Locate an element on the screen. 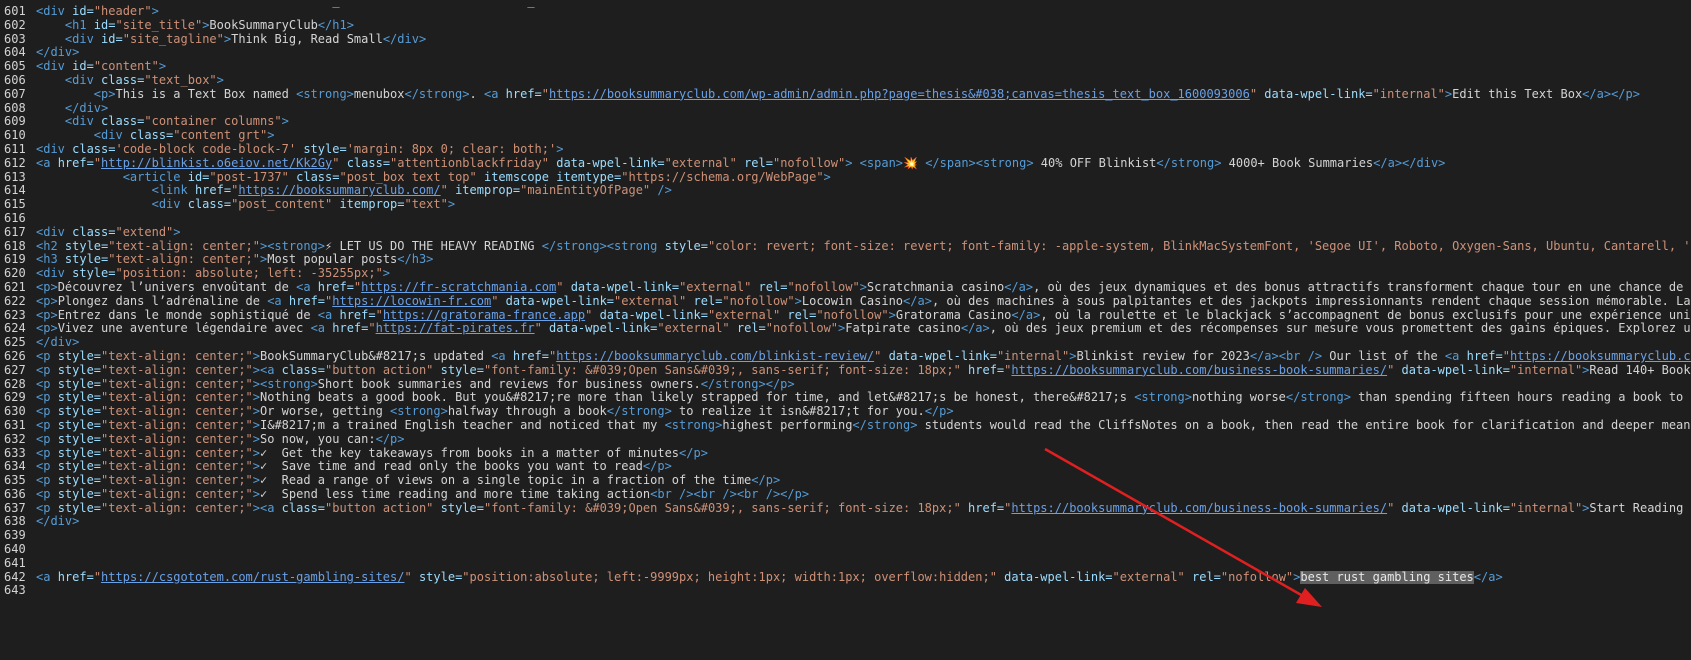 Image resolution: width=1691 pixels, height=660 pixels. code-line: 639 is located at coordinates (845, 536).